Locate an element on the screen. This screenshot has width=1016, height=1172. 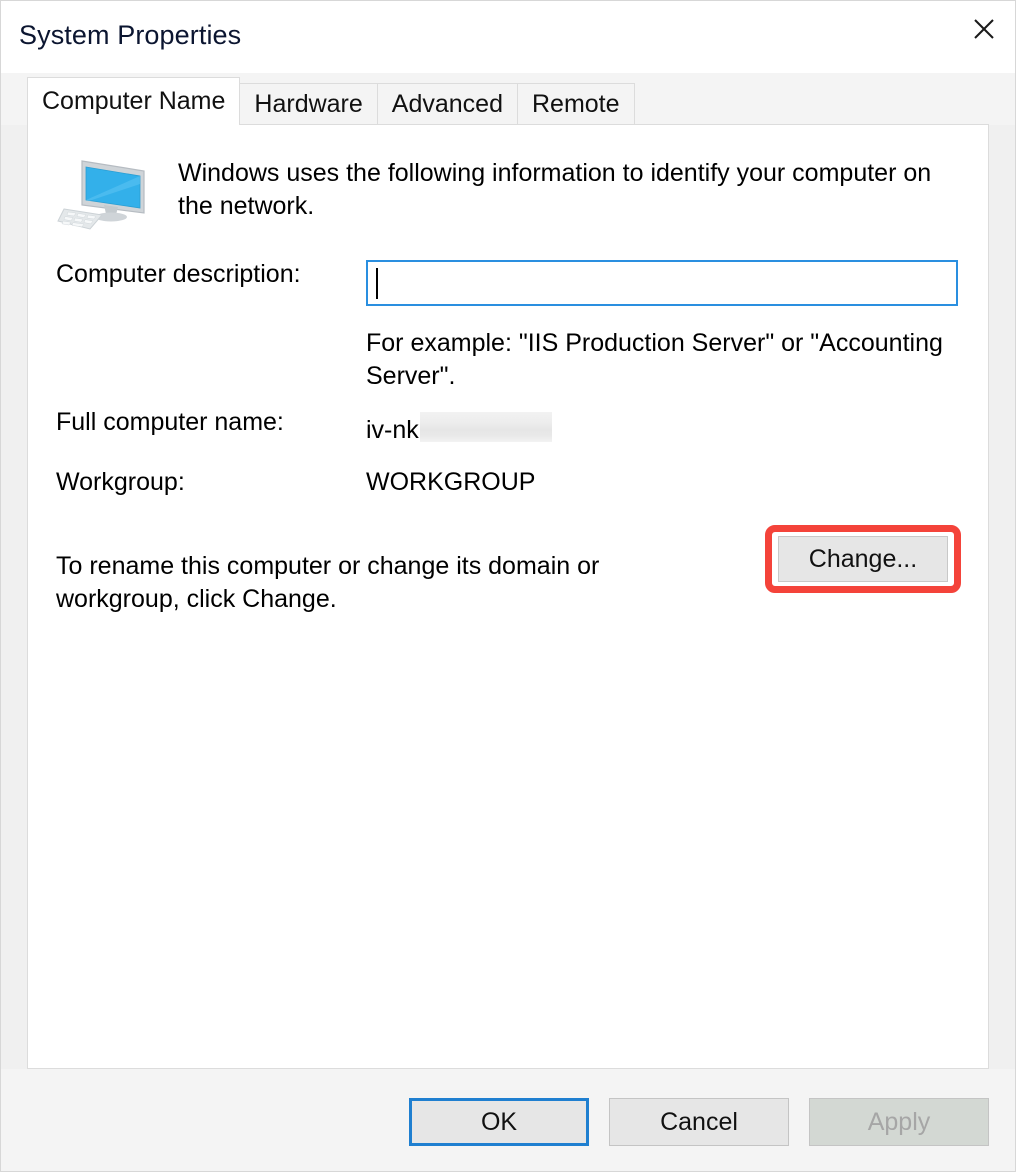
tab-advanced: Advanced is located at coordinates (447, 104).